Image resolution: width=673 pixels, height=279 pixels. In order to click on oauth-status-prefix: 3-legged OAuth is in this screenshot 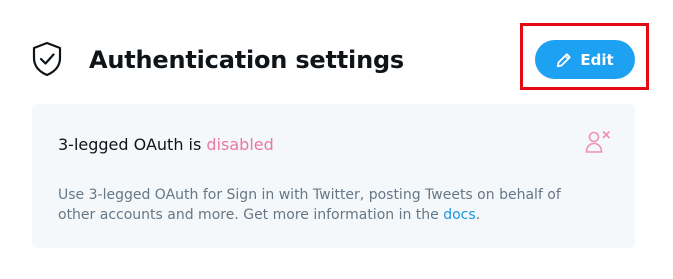, I will do `click(130, 144)`.